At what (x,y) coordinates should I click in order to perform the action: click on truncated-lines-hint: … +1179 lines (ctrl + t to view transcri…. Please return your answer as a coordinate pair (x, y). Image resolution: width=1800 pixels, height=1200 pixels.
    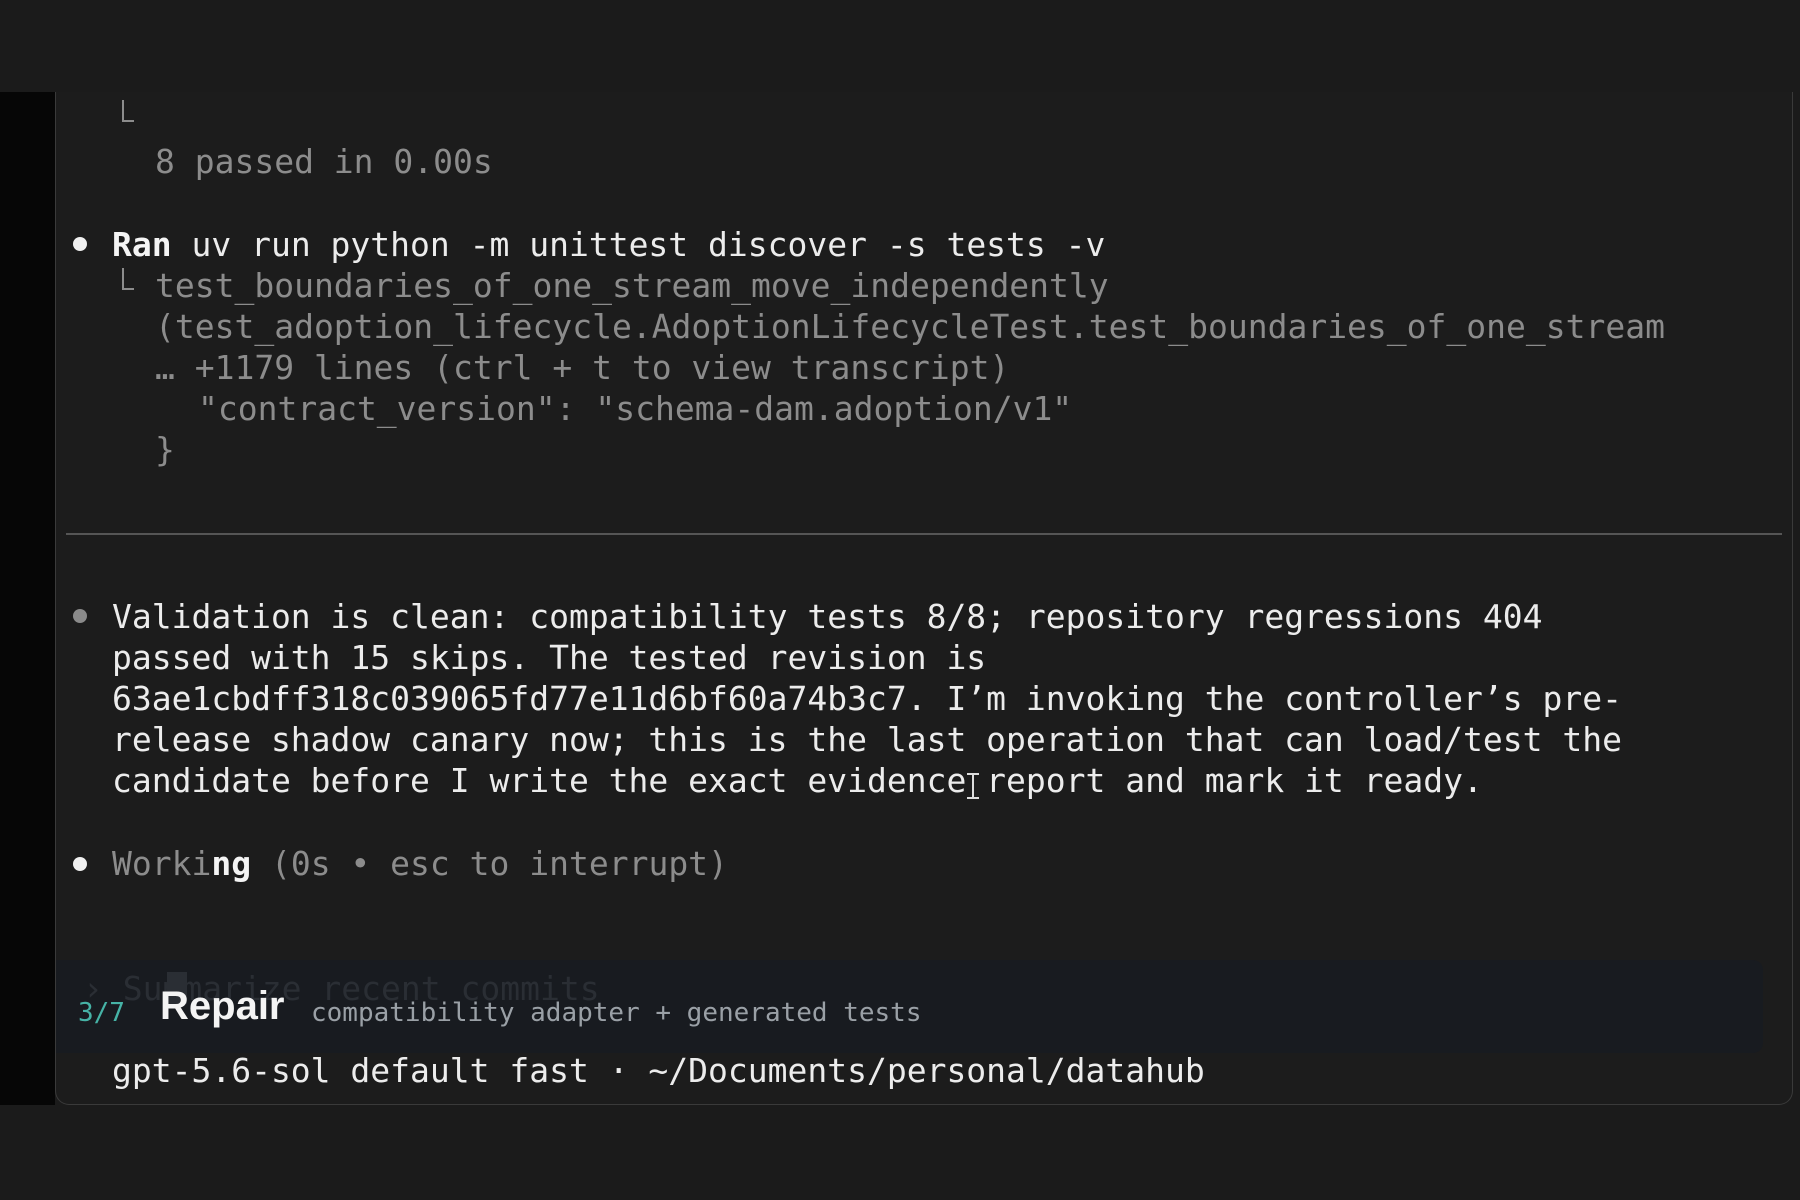
    Looking at the image, I should click on (582, 367).